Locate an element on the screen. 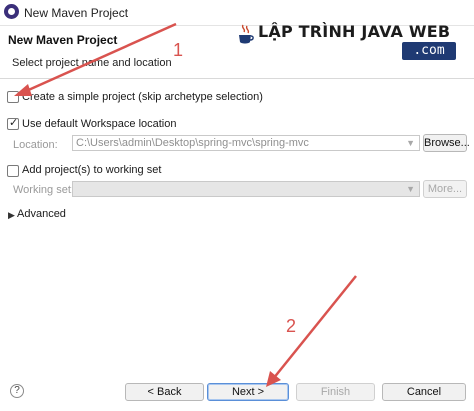 Image resolution: width=474 pixels, height=411 pixels. java-cup-icon is located at coordinates (246, 34).